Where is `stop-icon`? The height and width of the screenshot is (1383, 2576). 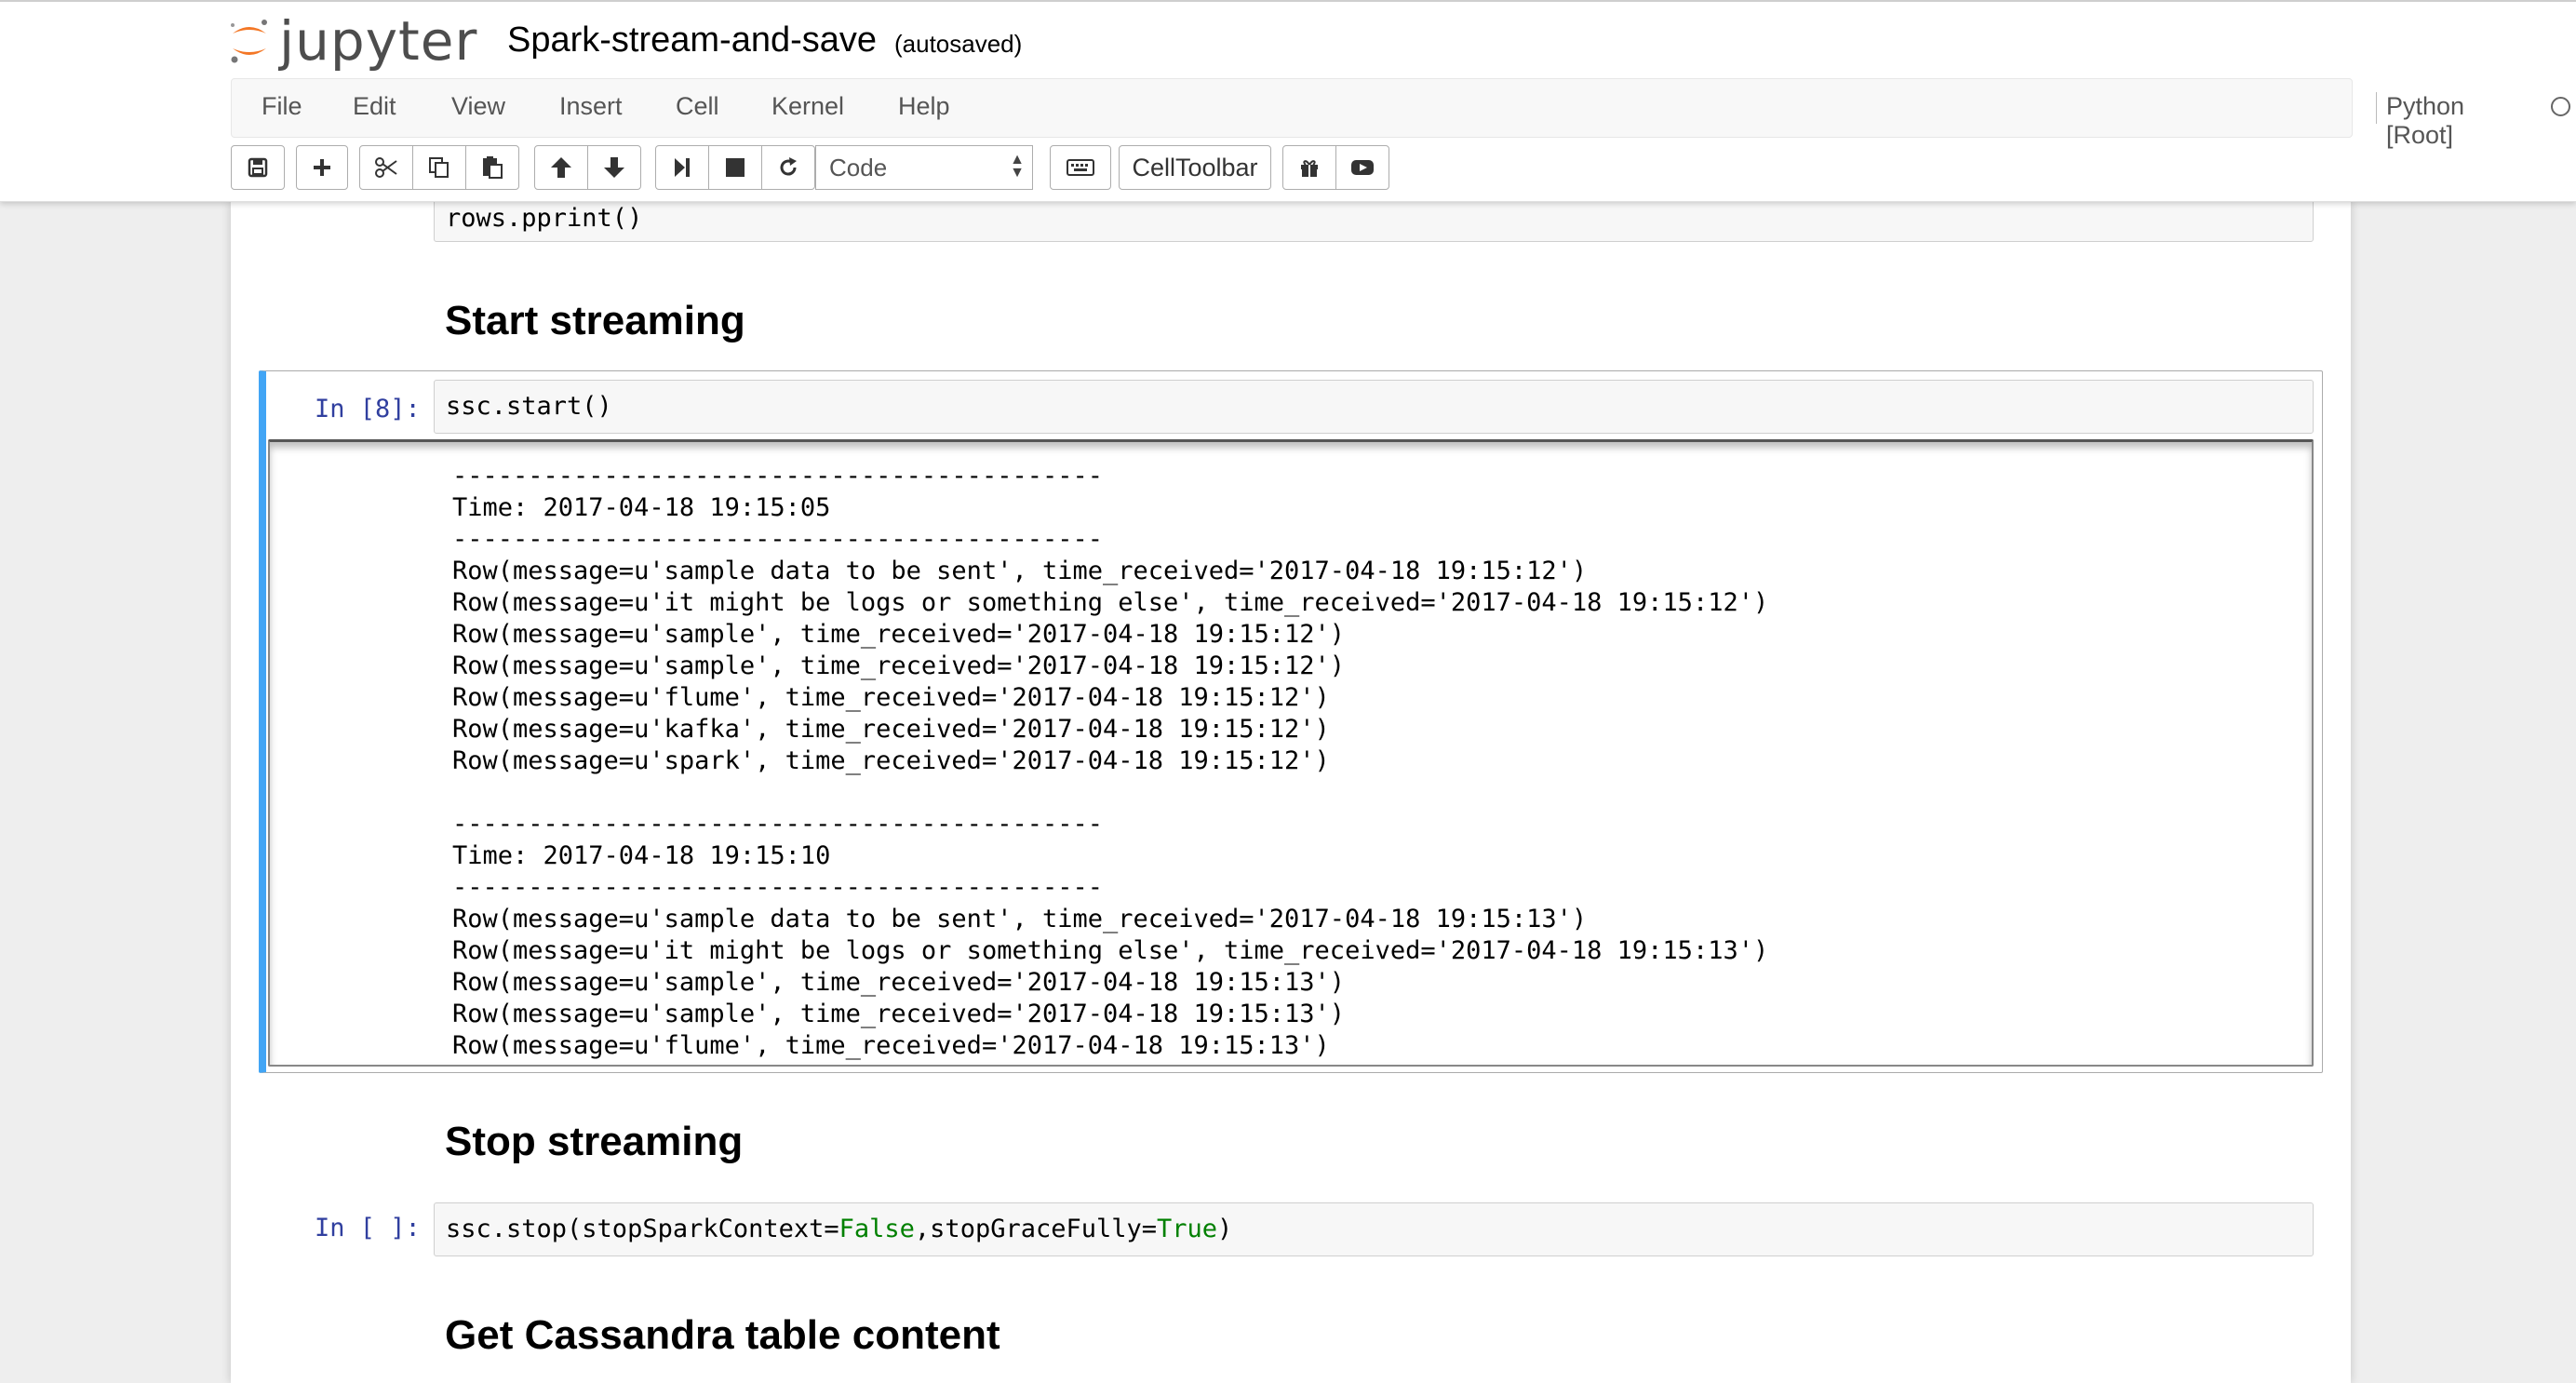
stop-icon is located at coordinates (735, 167).